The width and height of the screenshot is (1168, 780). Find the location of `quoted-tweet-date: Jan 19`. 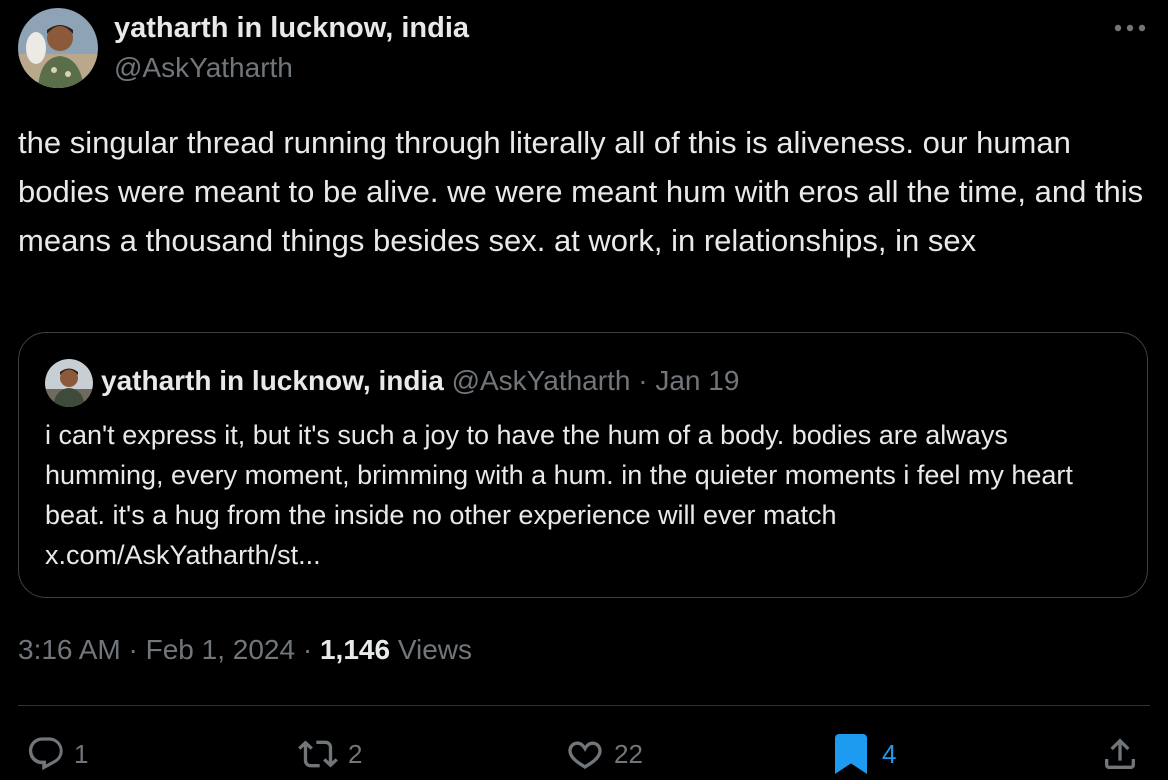

quoted-tweet-date: Jan 19 is located at coordinates (697, 380).